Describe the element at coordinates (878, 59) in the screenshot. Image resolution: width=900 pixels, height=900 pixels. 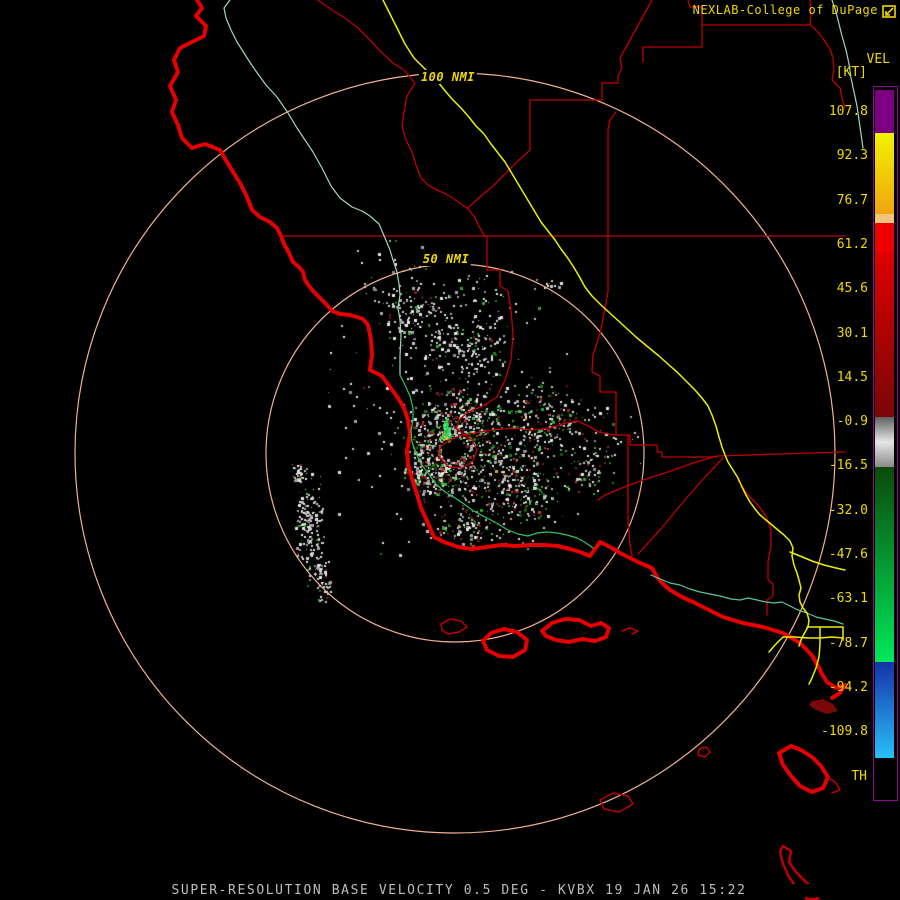
I see `colorbar-title: VEL` at that location.